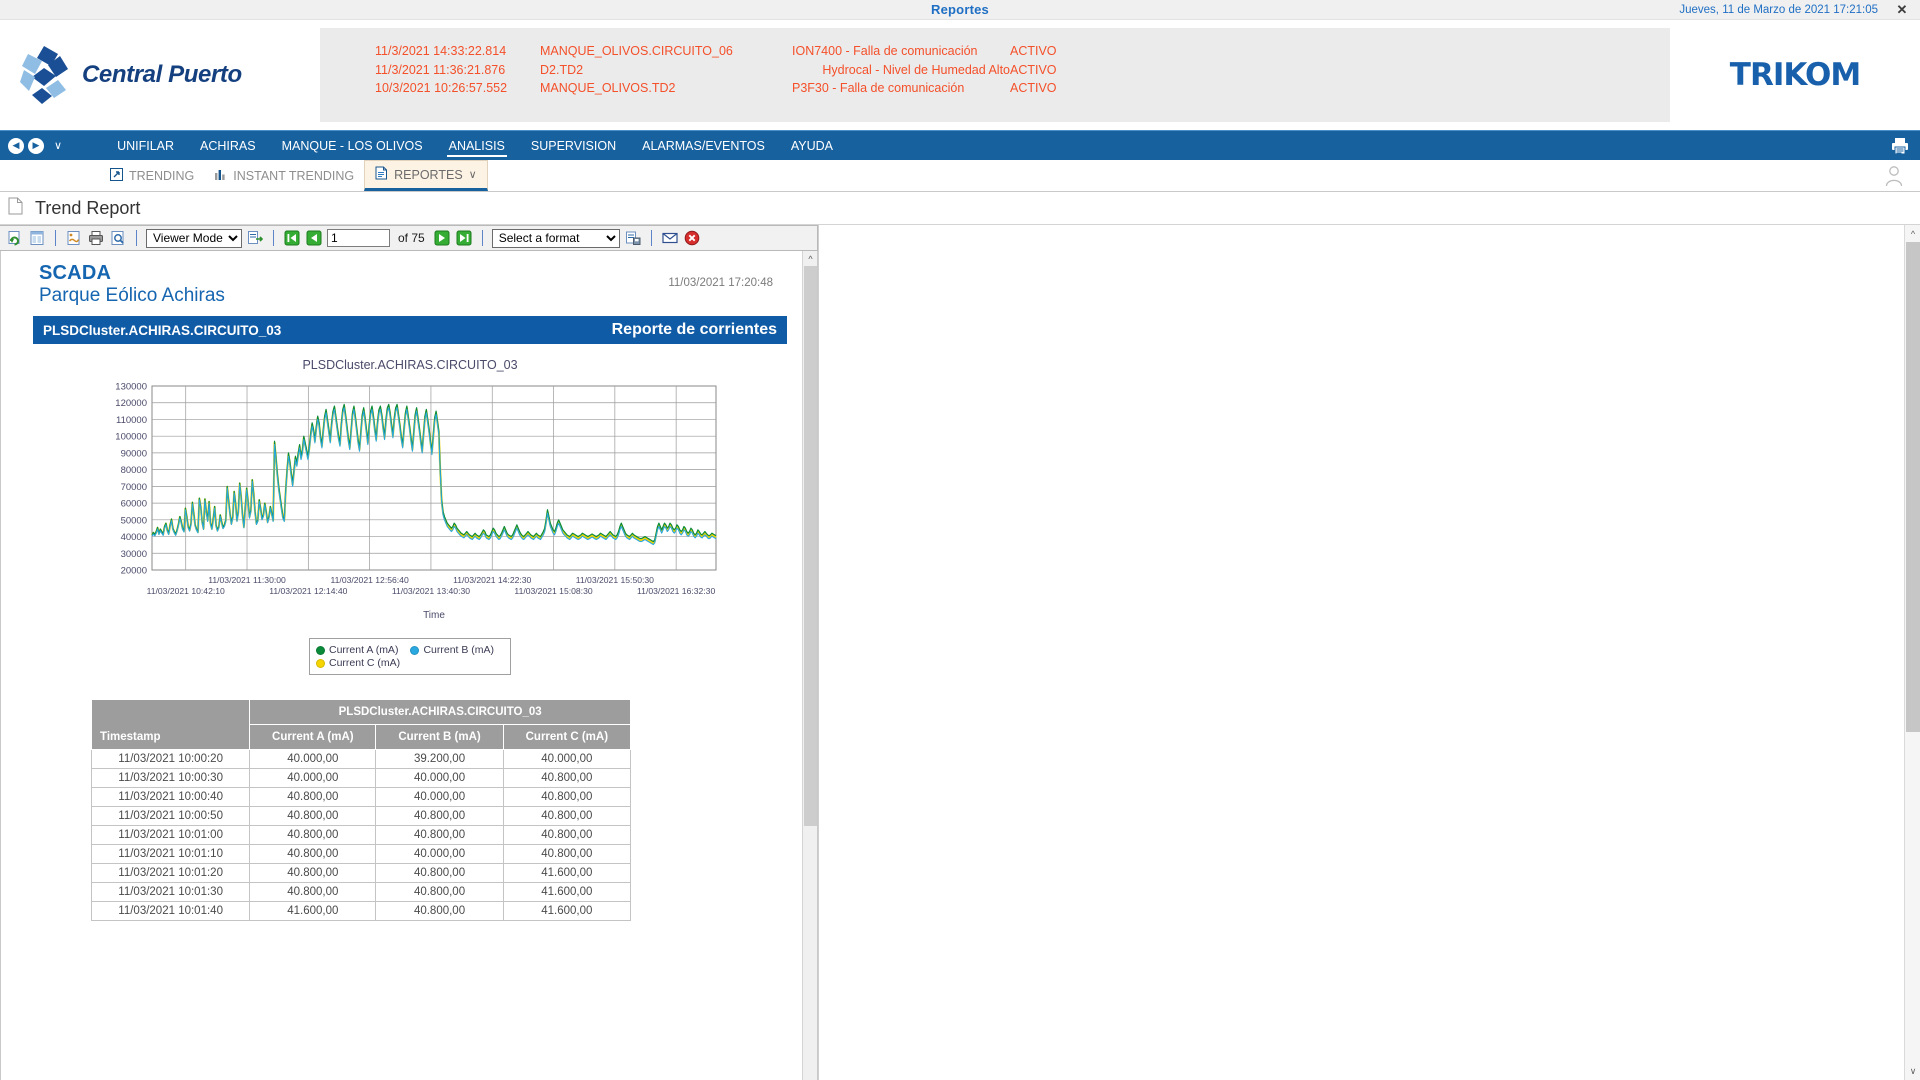  I want to click on alarm-timestamp: 11/3/2021 11:36:21.876, so click(440, 69).